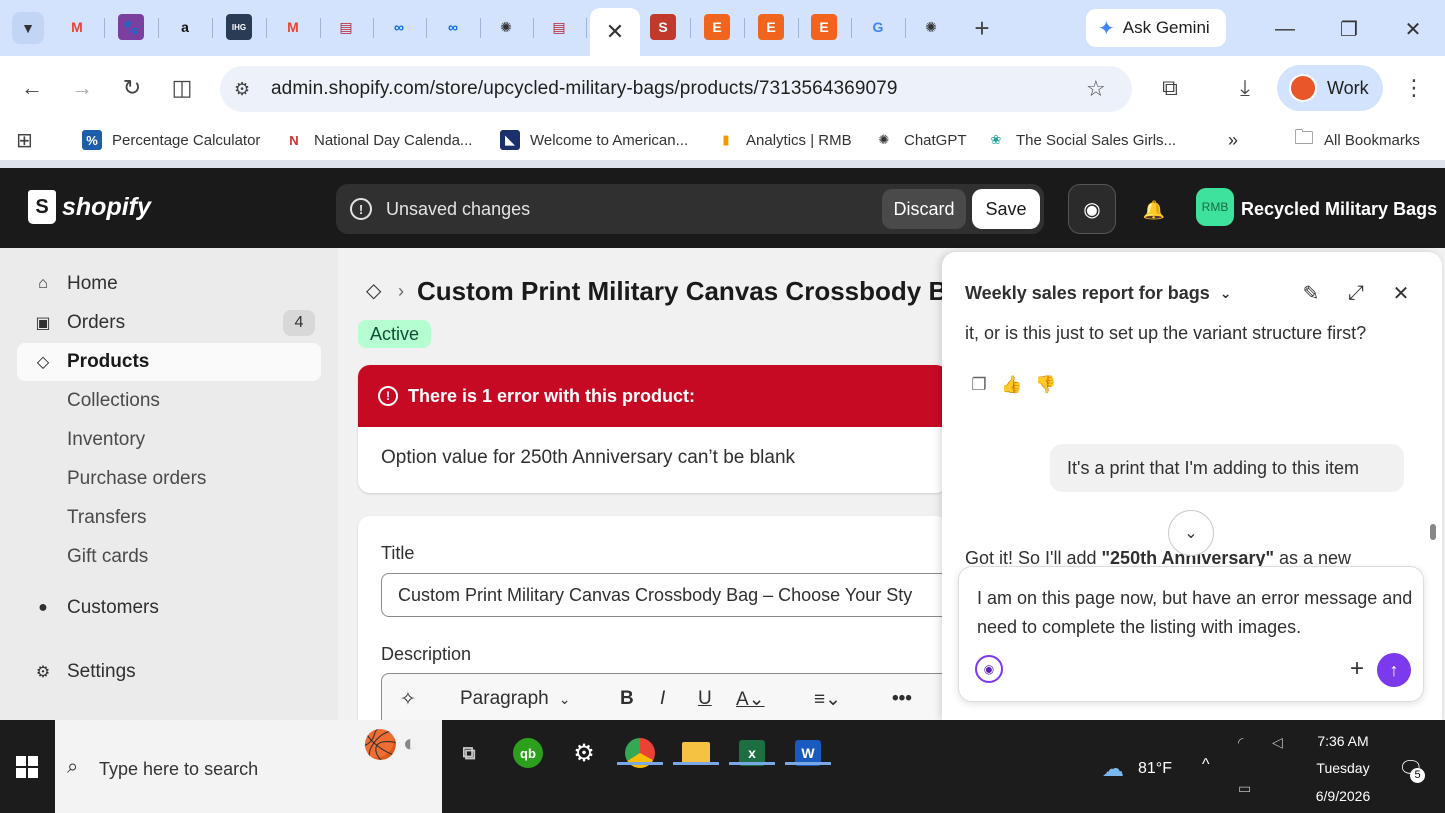 This screenshot has width=1445, height=813. I want to click on sidebar-item-products: ◇ Products, so click(169, 362).